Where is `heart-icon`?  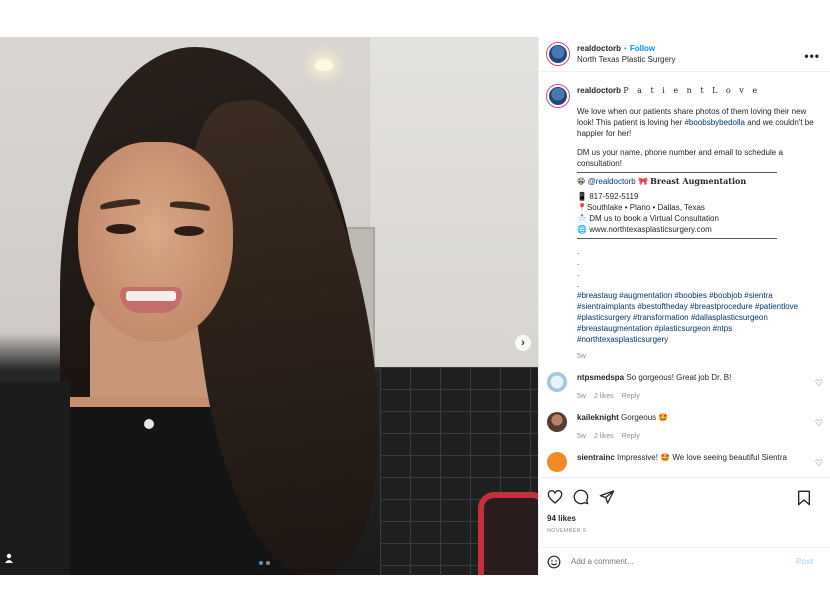 heart-icon is located at coordinates (555, 497).